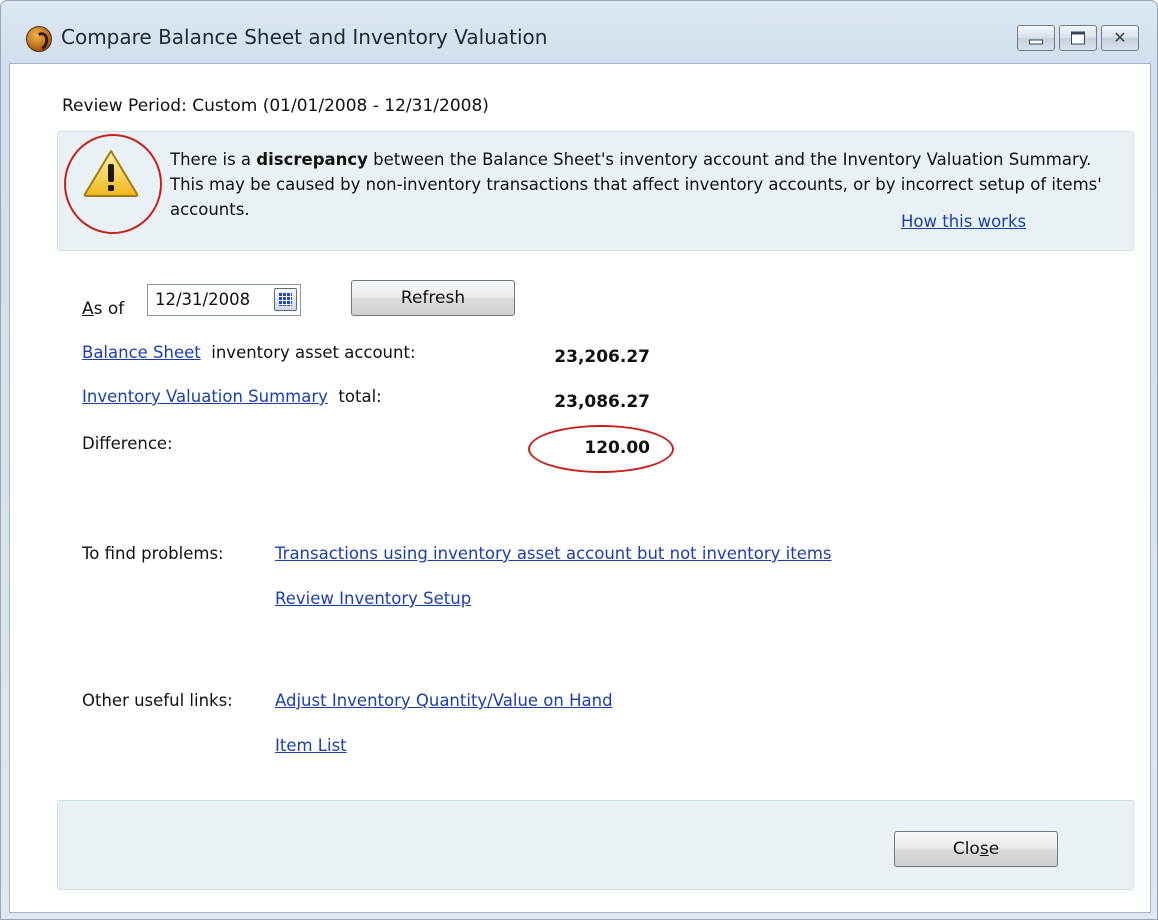 This screenshot has width=1158, height=920. What do you see at coordinates (311, 745) in the screenshot?
I see `item-list-link: Item List` at bounding box center [311, 745].